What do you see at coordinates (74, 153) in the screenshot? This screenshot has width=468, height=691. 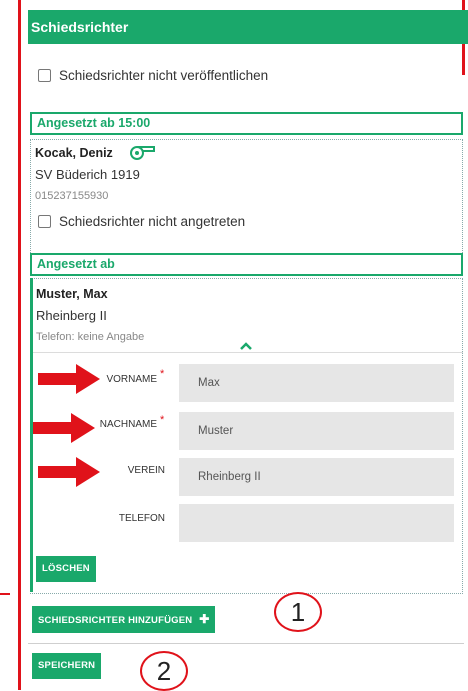 I see `slot1-referee-name: Kocak, Deniz` at bounding box center [74, 153].